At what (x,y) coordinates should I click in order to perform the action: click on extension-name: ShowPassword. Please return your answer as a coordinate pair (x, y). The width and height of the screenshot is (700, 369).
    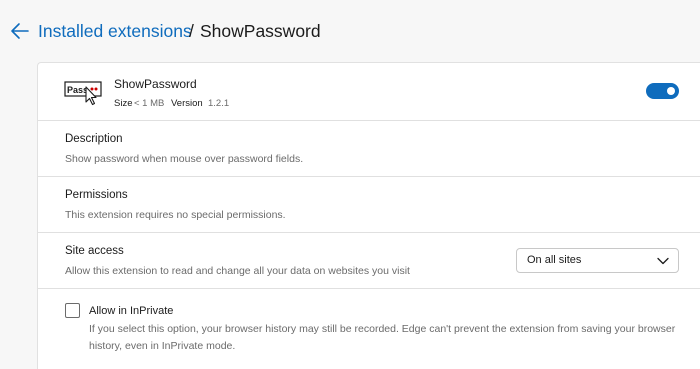
    Looking at the image, I should click on (155, 84).